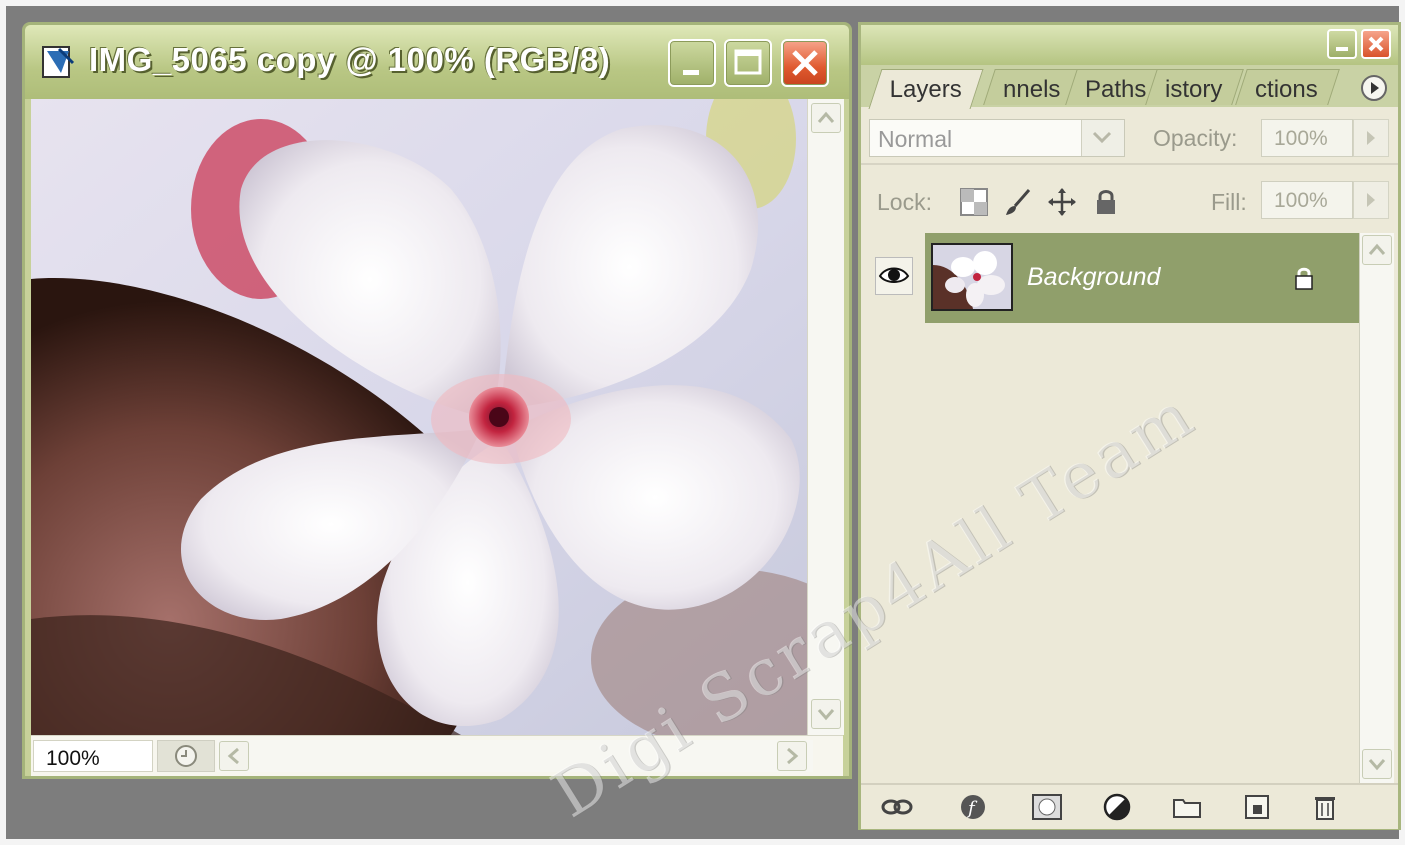  Describe the element at coordinates (1195, 138) in the screenshot. I see `opacity-label: Opacity:` at that location.